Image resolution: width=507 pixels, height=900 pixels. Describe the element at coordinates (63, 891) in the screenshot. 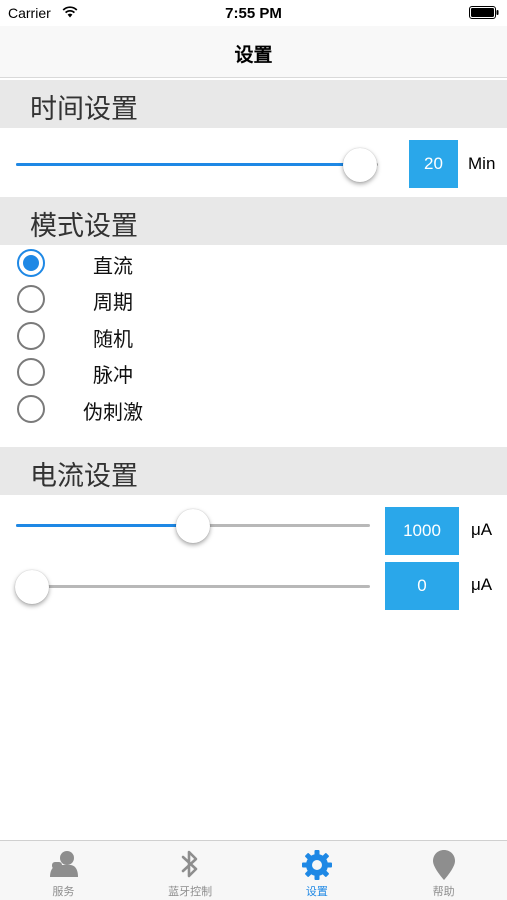

I see `tab-label: 服务` at that location.